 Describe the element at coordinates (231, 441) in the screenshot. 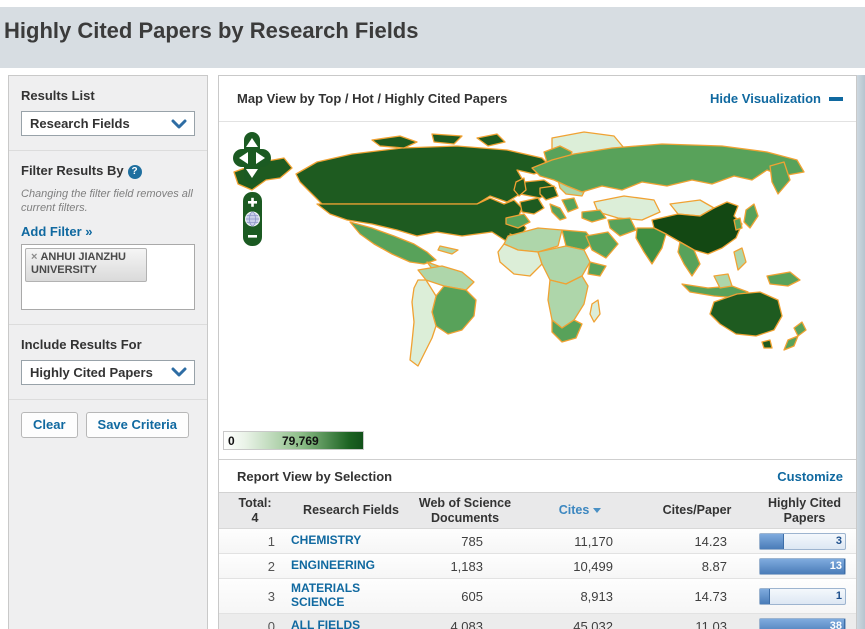

I see `legend-min-value: 0` at that location.